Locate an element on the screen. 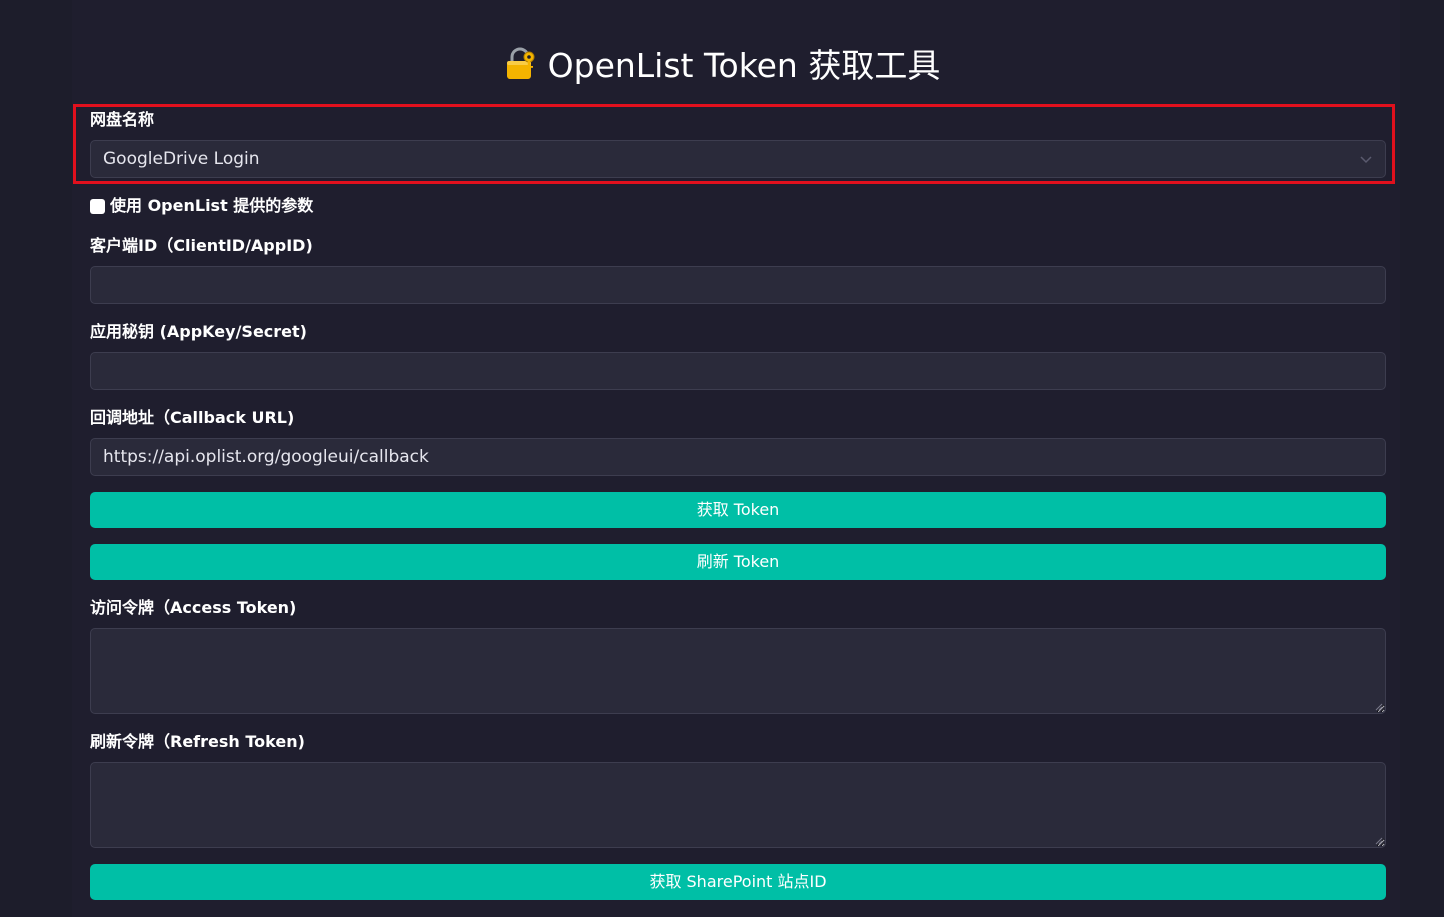 This screenshot has width=1444, height=917. drive-name-selected-value: GoogleDrive Login is located at coordinates (181, 159).